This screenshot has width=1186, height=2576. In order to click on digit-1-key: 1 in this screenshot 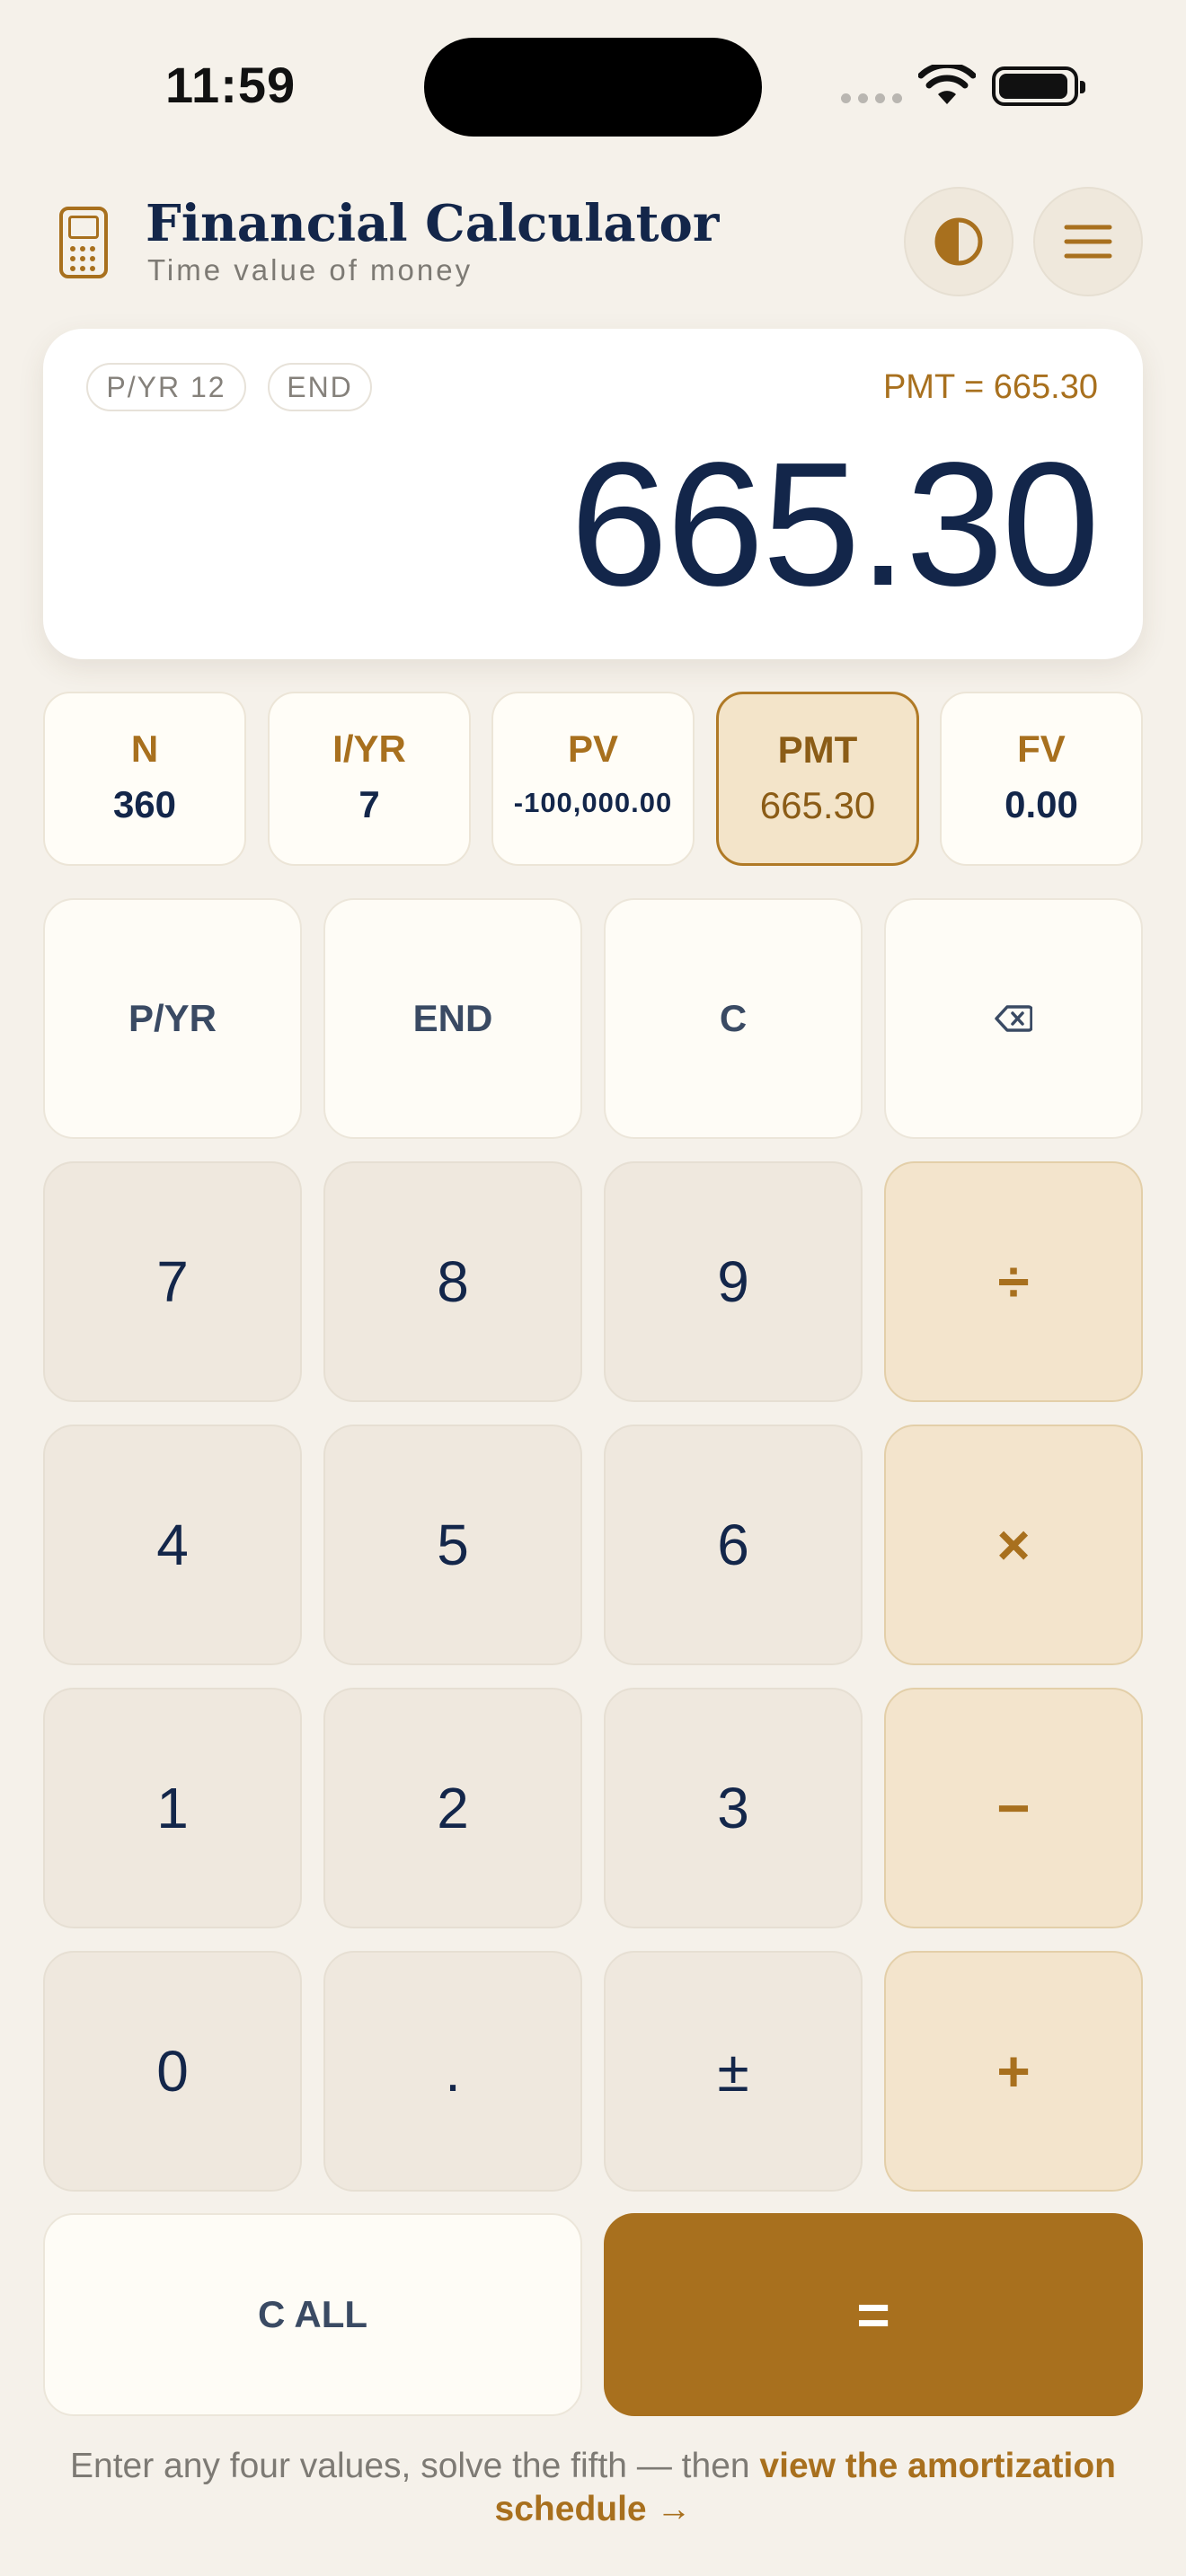, I will do `click(172, 1808)`.